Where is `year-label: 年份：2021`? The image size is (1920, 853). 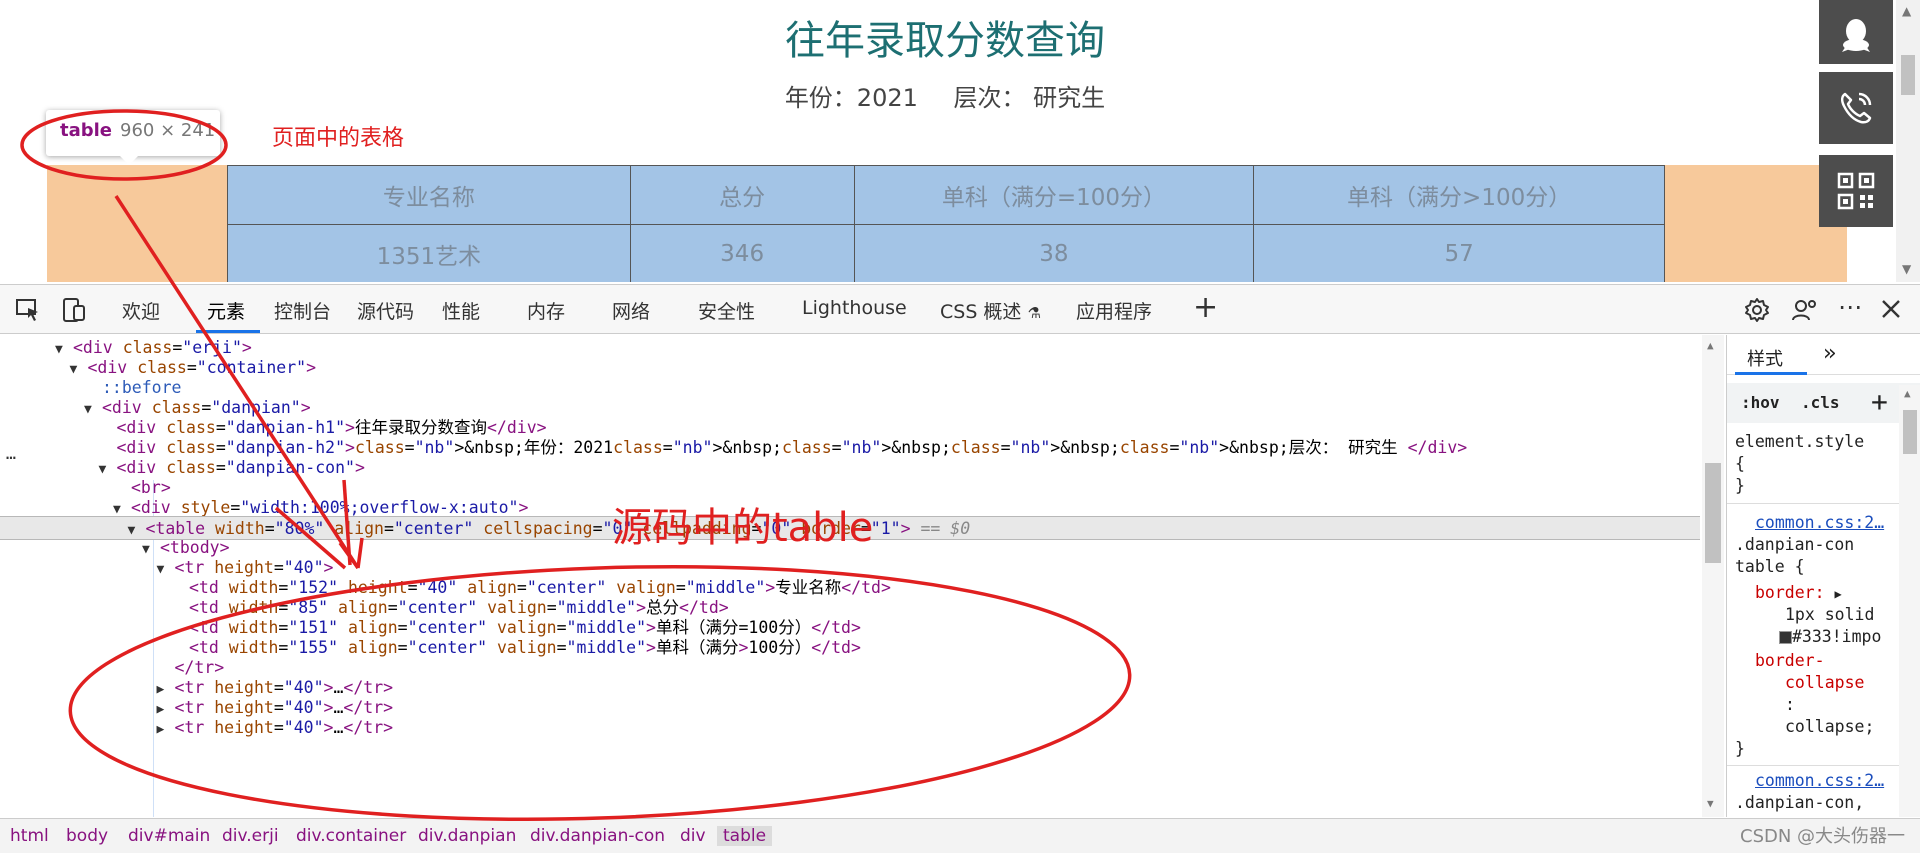 year-label: 年份：2021 is located at coordinates (851, 98).